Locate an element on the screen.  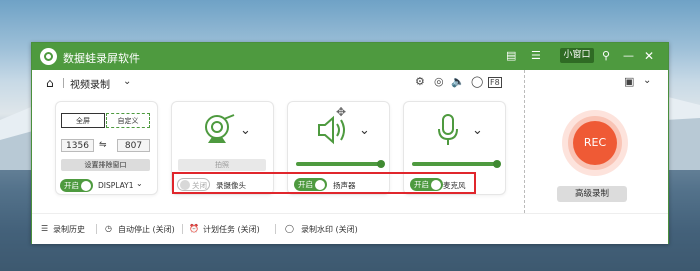
sound-icon: 🔈 is located at coordinates (458, 81).